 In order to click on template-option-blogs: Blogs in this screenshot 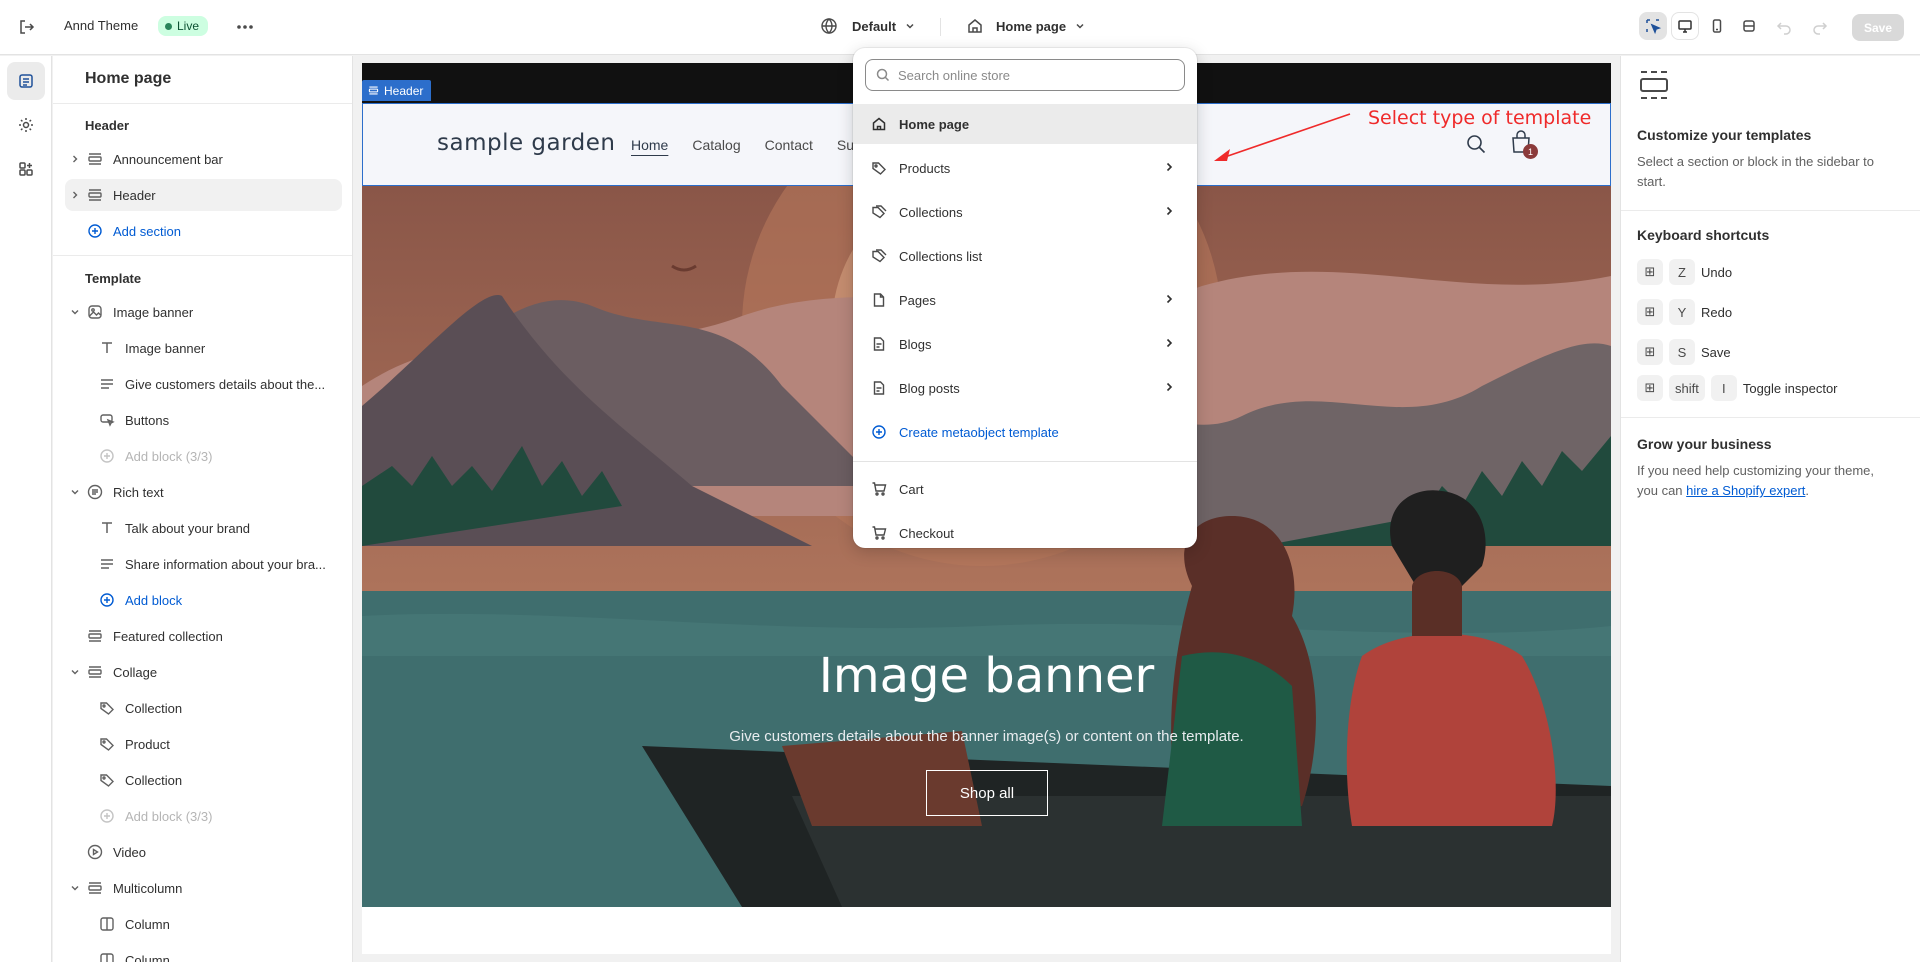, I will do `click(1025, 344)`.